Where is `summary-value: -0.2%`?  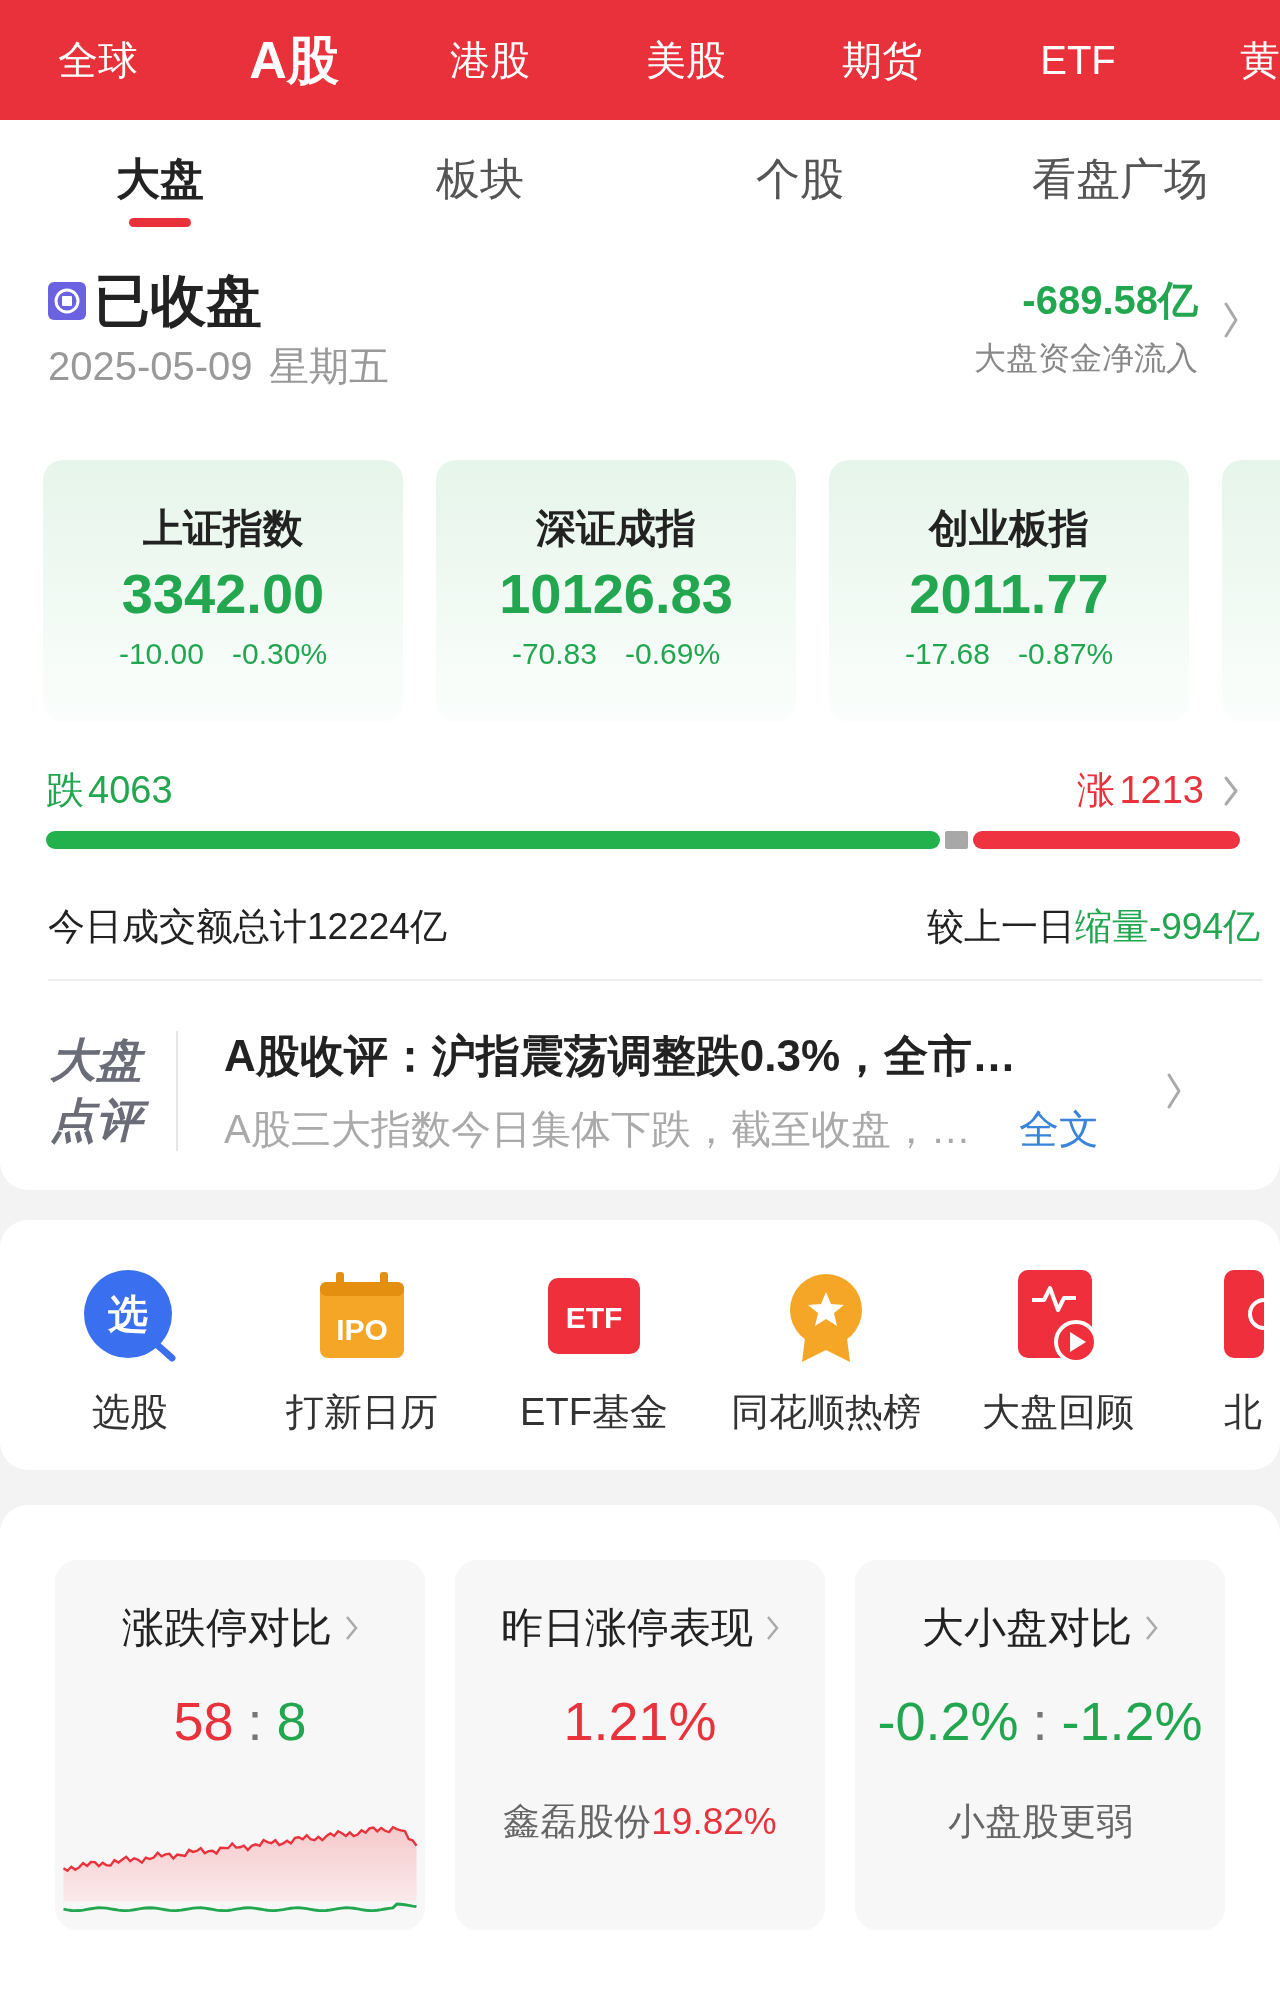 summary-value: -0.2% is located at coordinates (948, 1721).